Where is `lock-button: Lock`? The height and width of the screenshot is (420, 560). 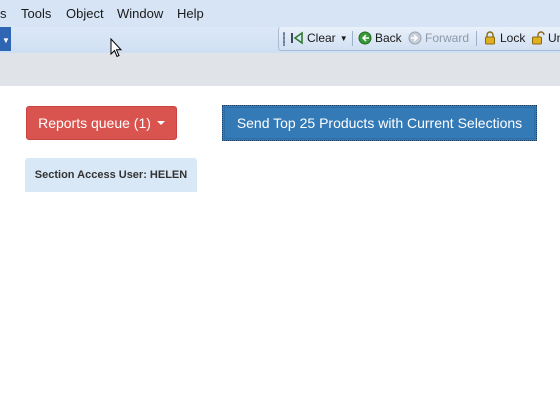
lock-button: Lock is located at coordinates (504, 38).